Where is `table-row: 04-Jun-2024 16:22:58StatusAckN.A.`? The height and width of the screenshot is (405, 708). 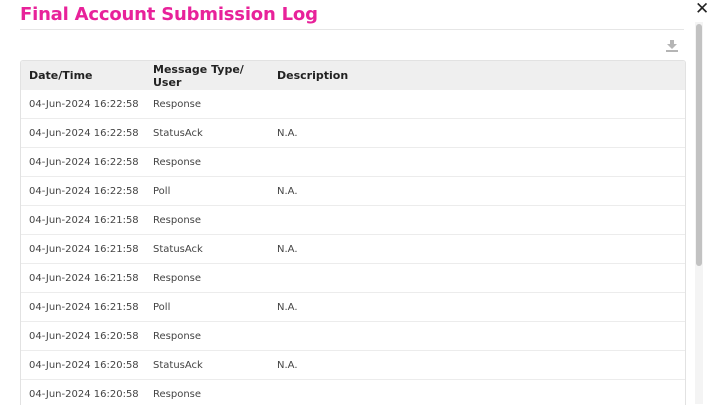
table-row: 04-Jun-2024 16:22:58StatusAckN.A. is located at coordinates (353, 133).